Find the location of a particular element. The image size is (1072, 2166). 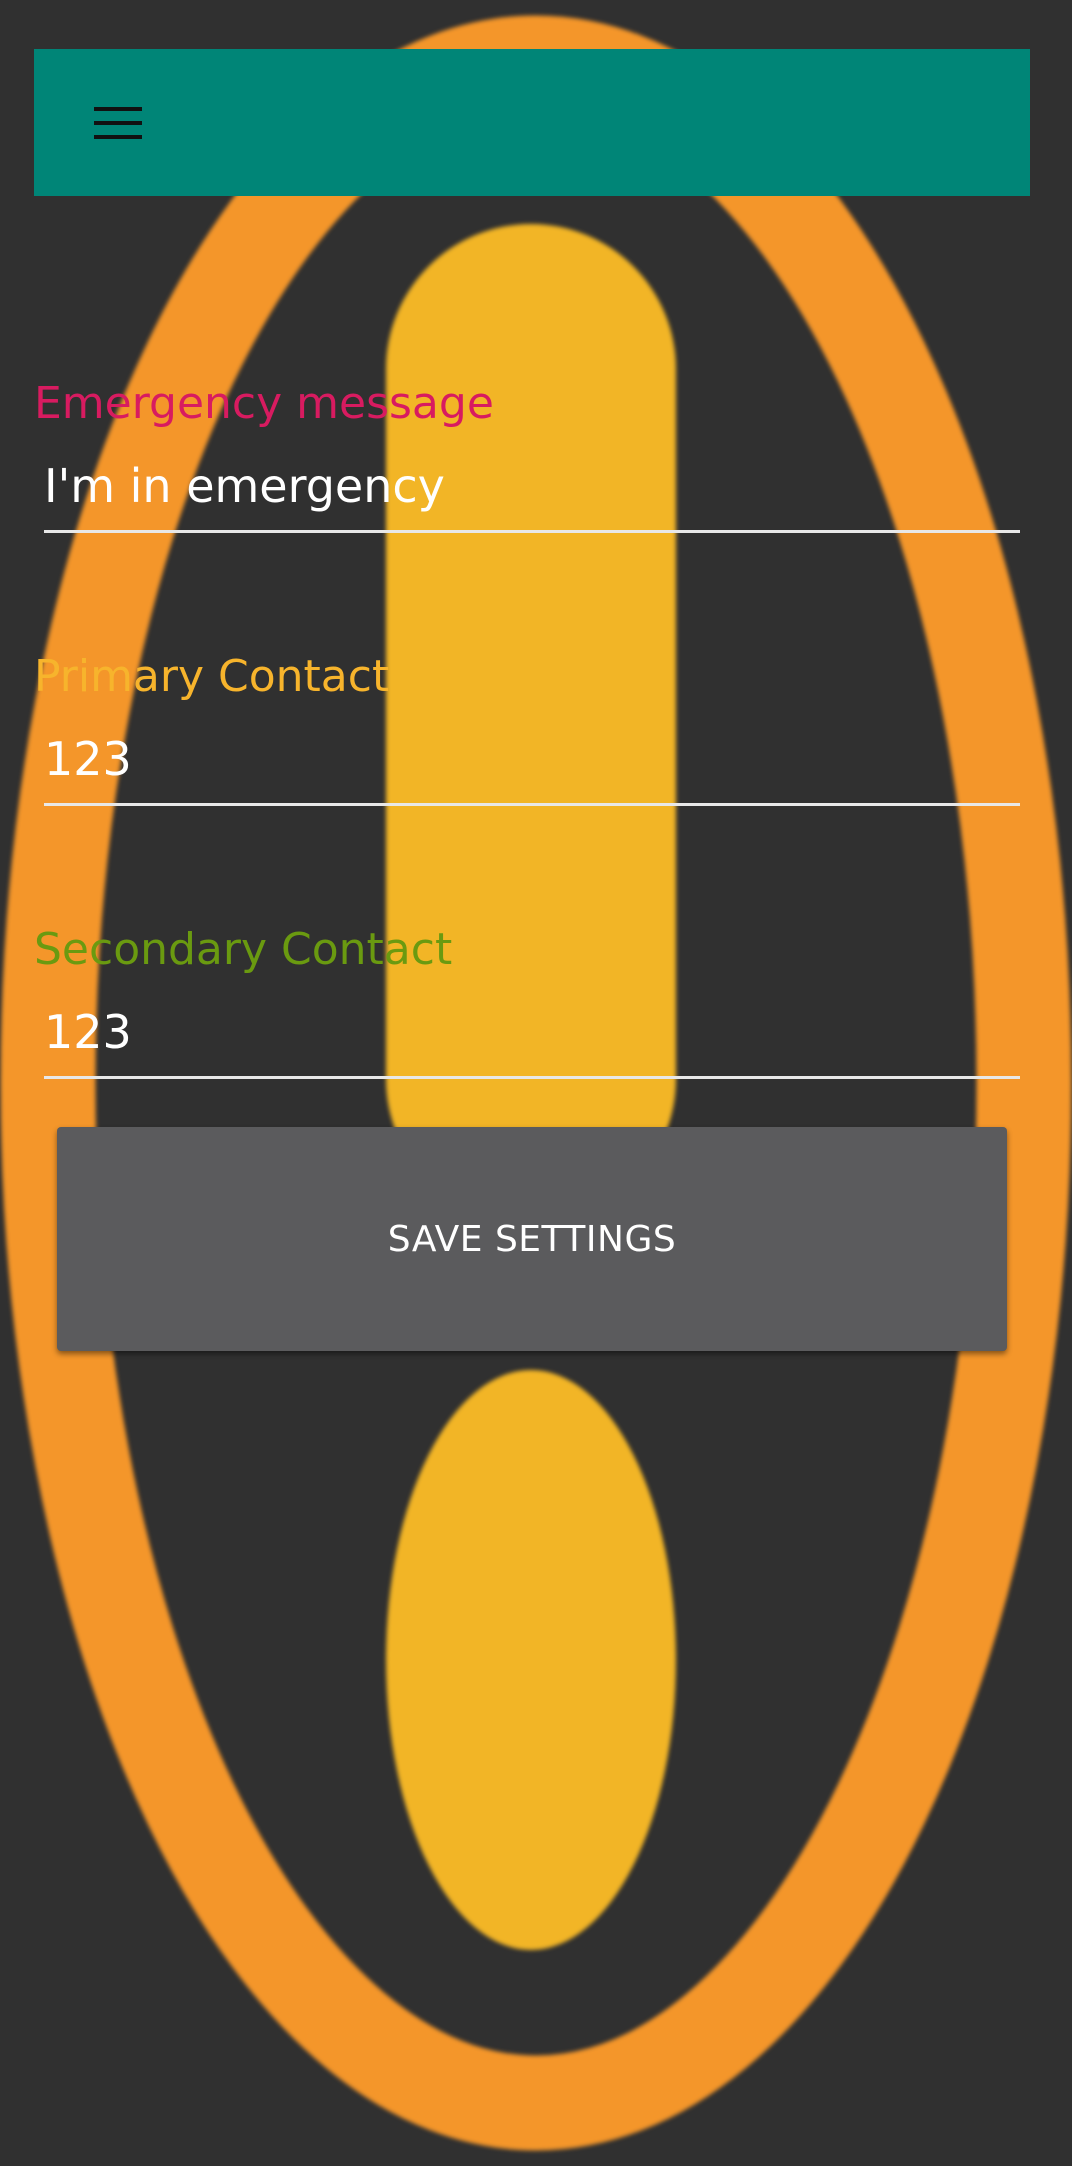

save-settings-button: SAVE SETTINGS is located at coordinates (532, 1239).